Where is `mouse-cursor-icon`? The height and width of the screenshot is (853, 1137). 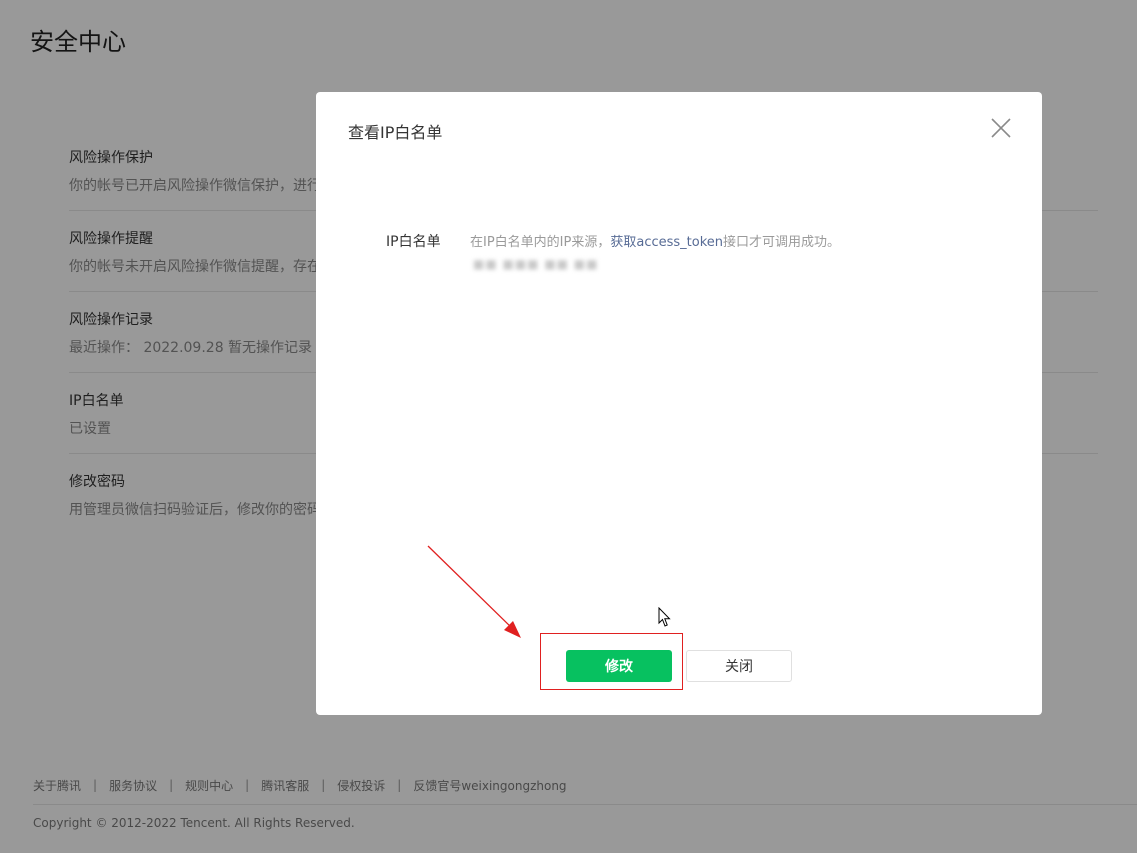 mouse-cursor-icon is located at coordinates (664, 617).